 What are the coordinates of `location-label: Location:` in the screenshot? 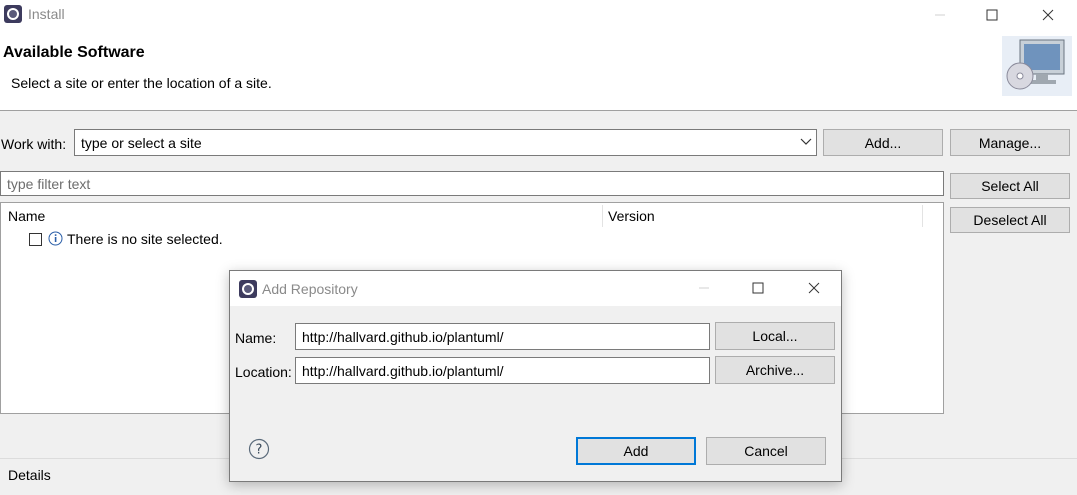 It's located at (263, 372).